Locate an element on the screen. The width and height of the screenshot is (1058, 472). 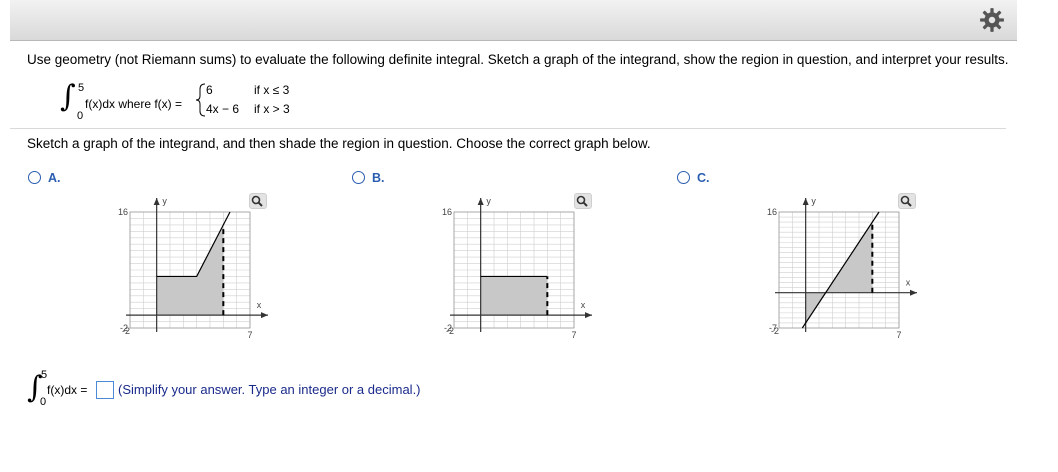
integral-sign: ∫ is located at coordinates (68, 96).